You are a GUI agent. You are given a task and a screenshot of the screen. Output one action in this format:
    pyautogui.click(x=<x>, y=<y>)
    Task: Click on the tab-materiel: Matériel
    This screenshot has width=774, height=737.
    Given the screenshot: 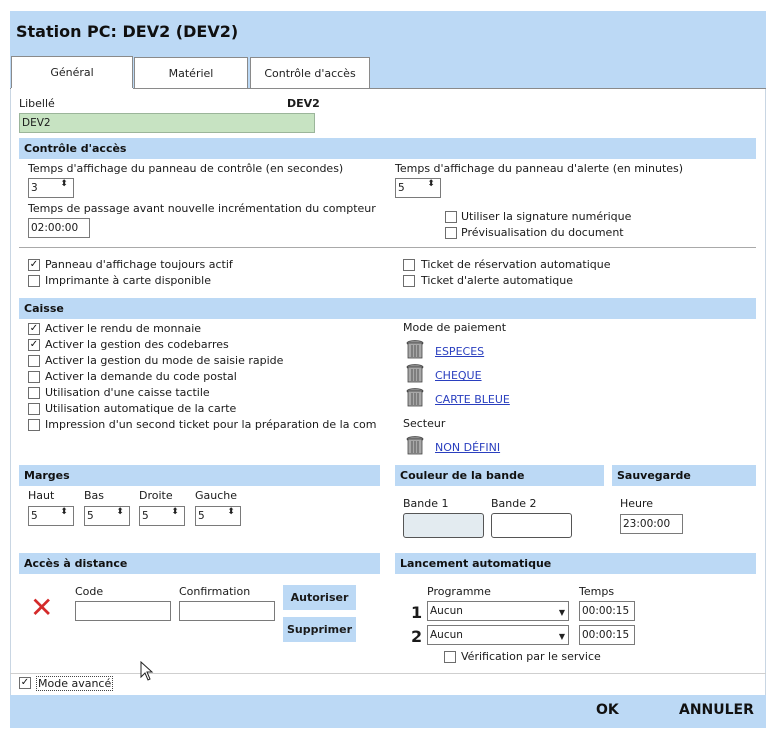 What is the action you would take?
    pyautogui.click(x=191, y=73)
    